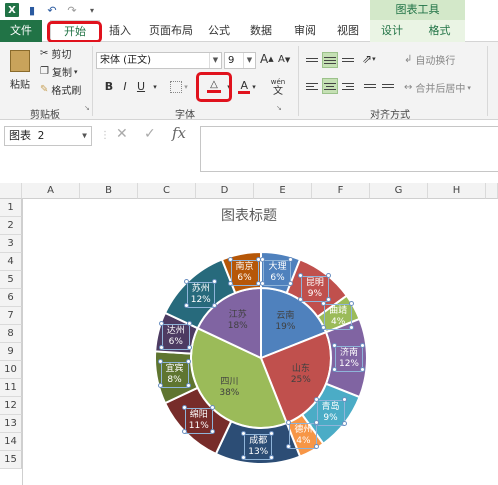 Image resolution: width=498 pixels, height=485 pixels. I want to click on tab-insert: 插入, so click(120, 31).